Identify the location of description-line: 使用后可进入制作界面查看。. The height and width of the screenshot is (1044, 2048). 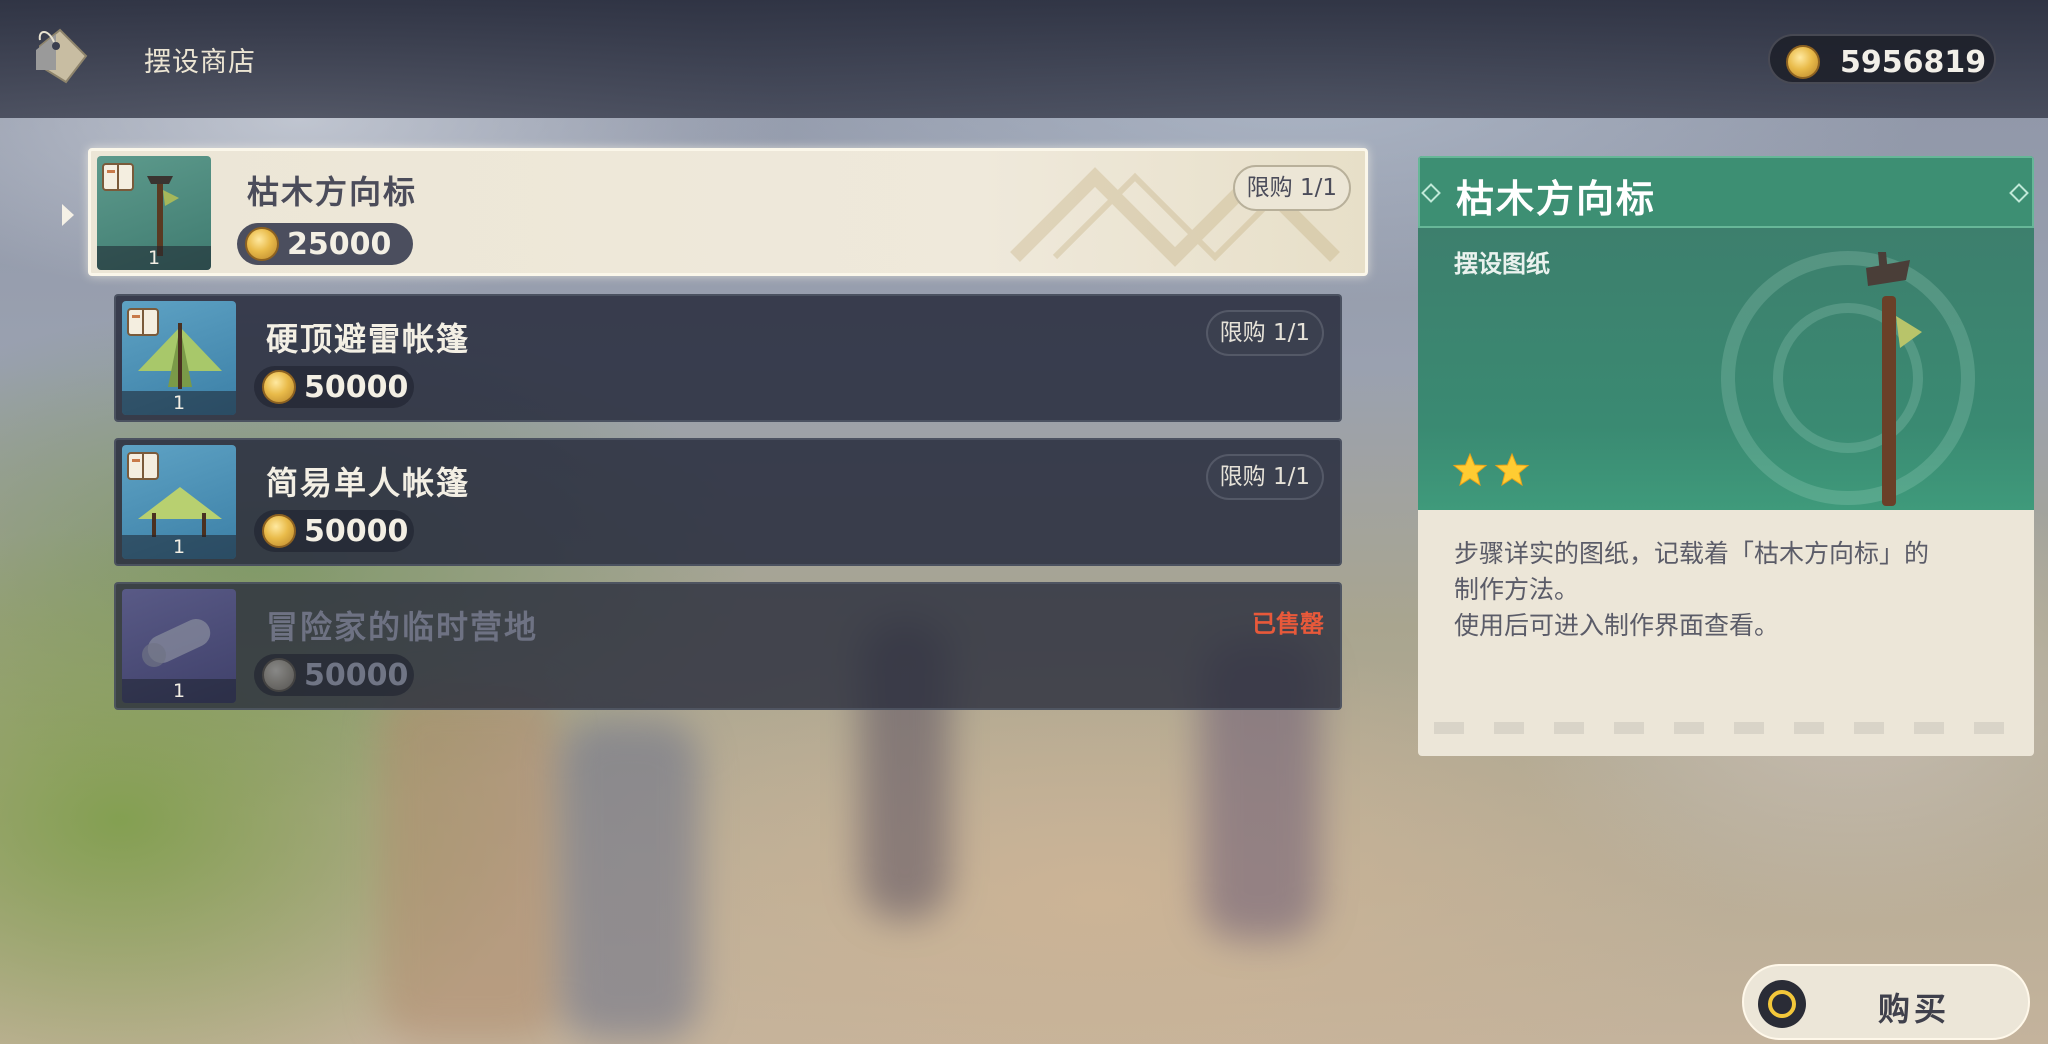
(1617, 625).